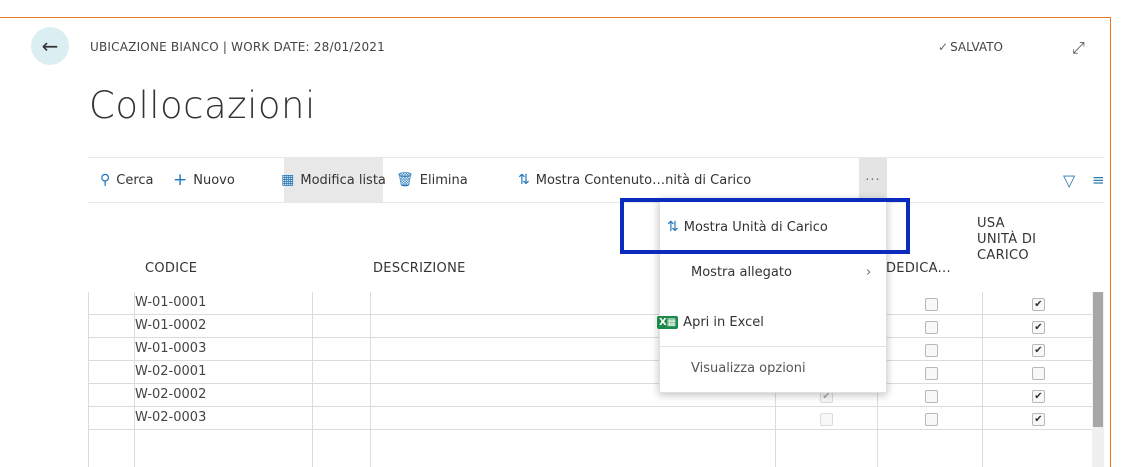 Image resolution: width=1123 pixels, height=467 pixels. I want to click on back-button: ←, so click(50, 46).